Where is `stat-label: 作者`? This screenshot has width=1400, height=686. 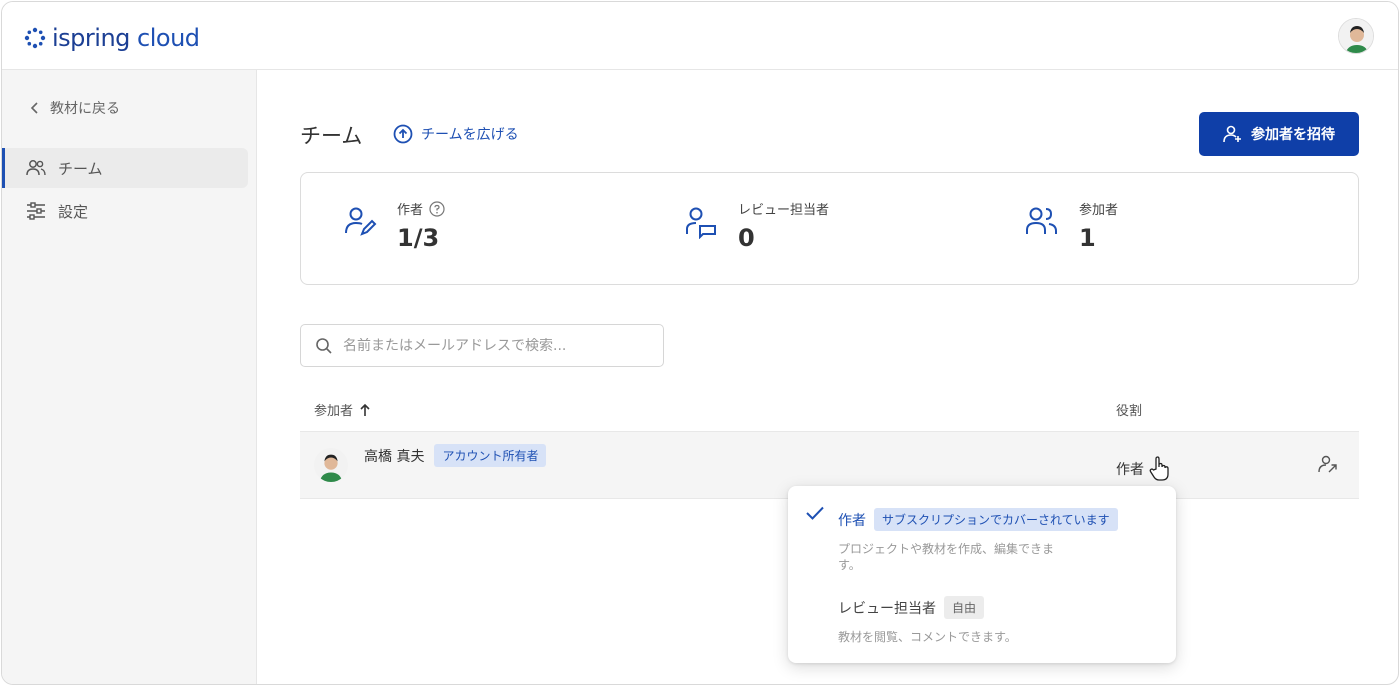 stat-label: 作者 is located at coordinates (410, 210).